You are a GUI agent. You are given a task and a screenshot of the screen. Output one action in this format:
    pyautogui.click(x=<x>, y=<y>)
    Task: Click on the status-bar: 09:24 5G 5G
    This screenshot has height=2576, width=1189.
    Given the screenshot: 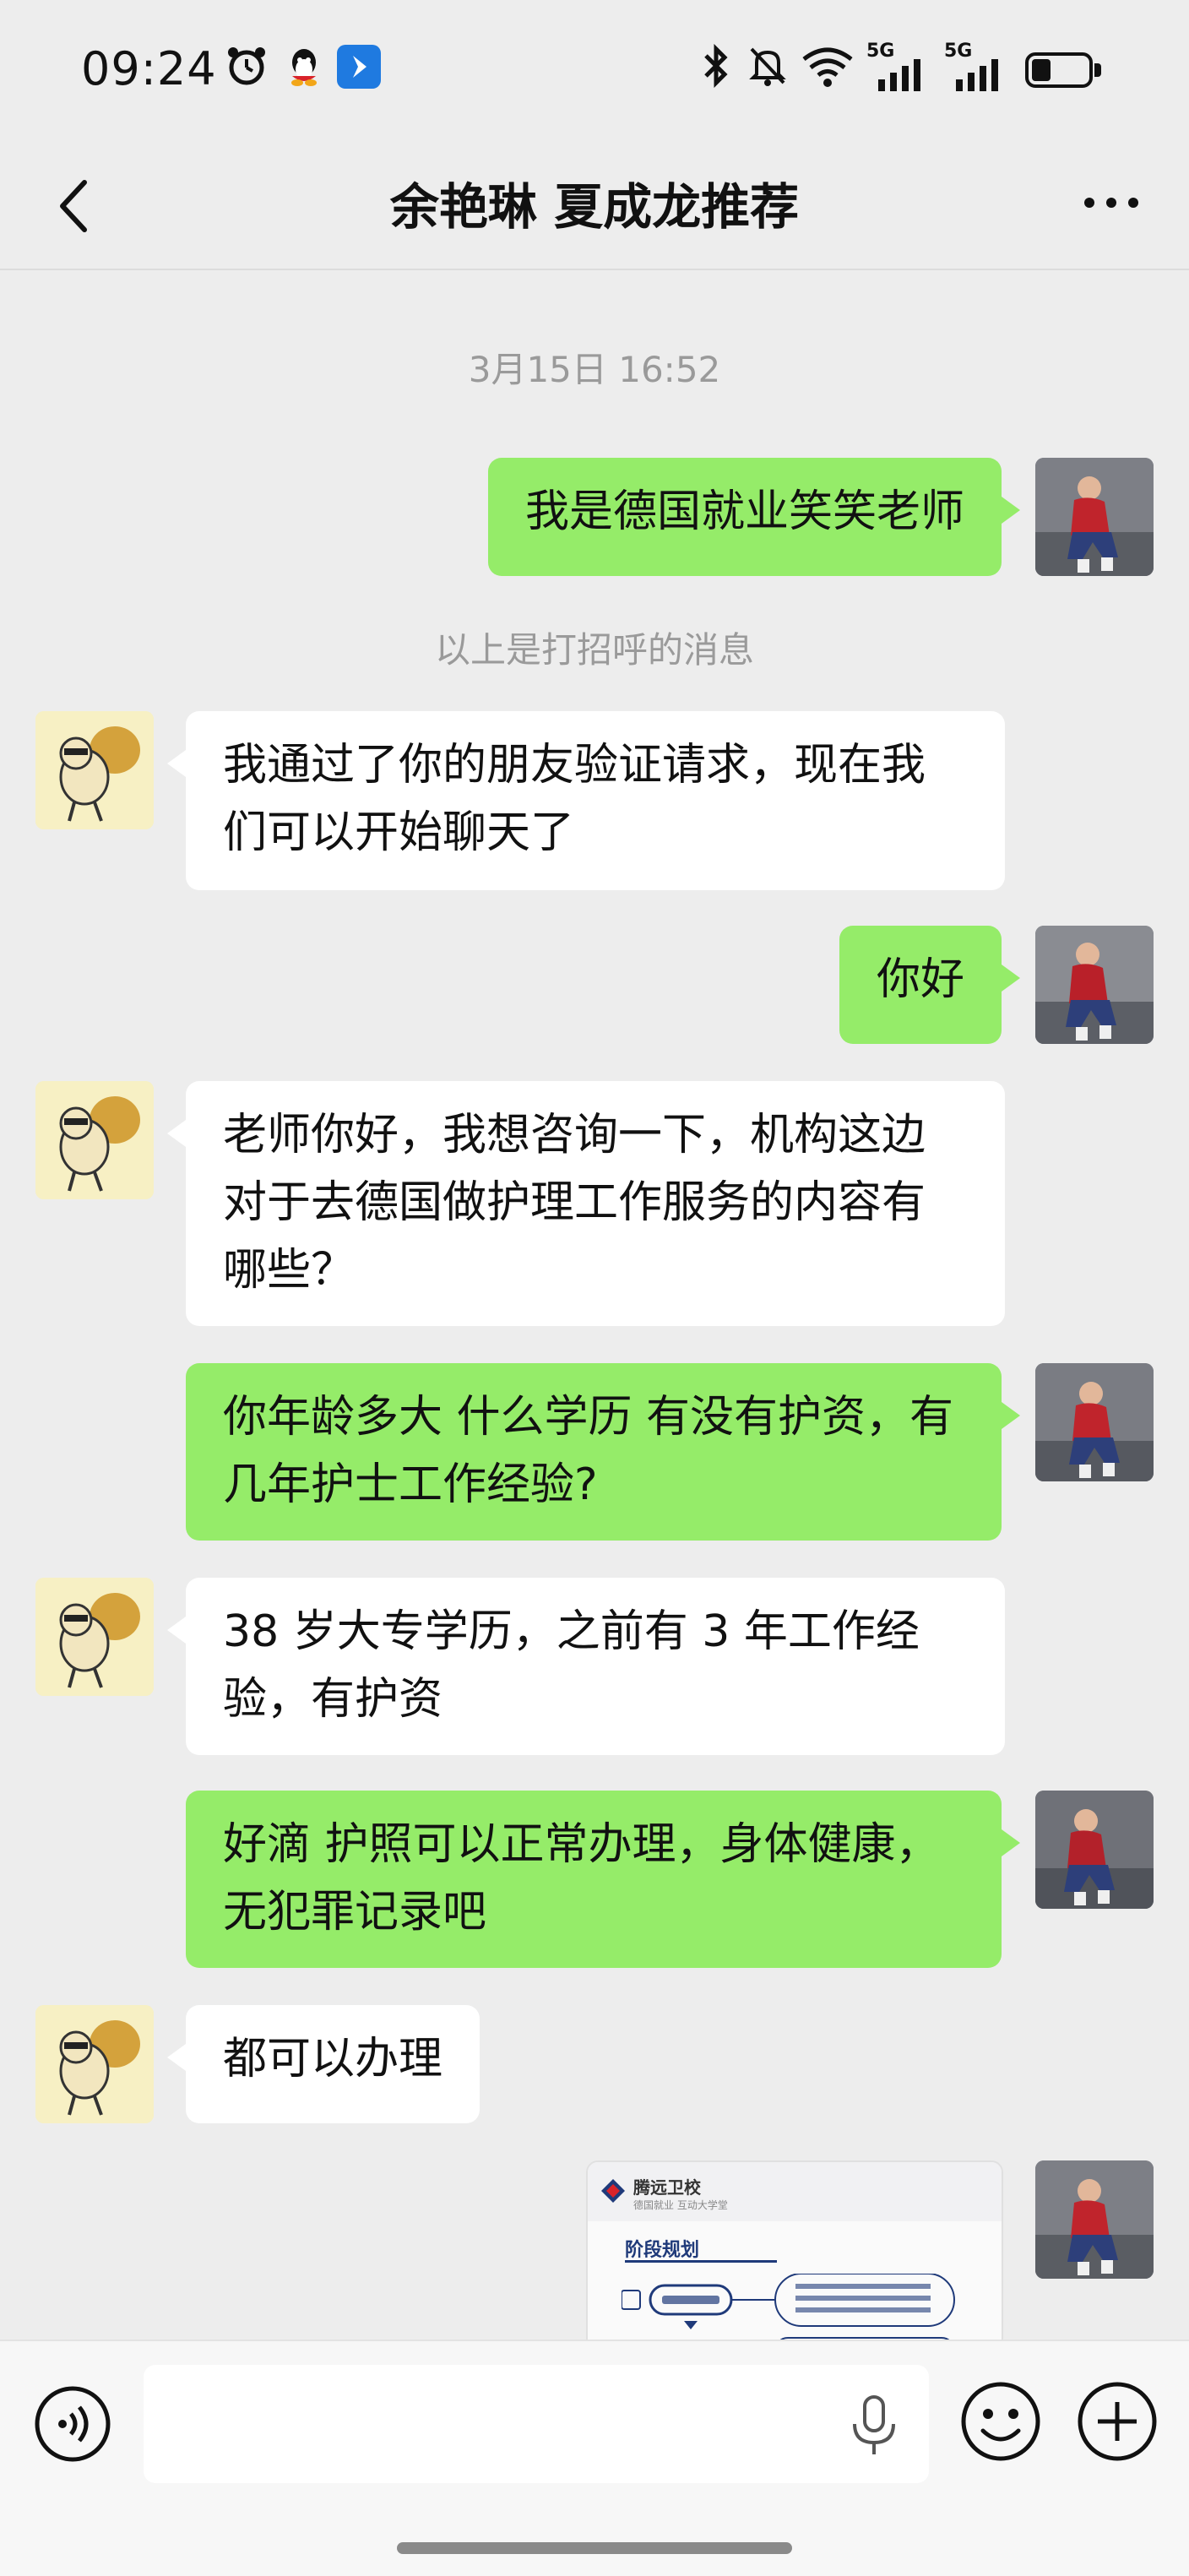 What is the action you would take?
    pyautogui.click(x=594, y=72)
    